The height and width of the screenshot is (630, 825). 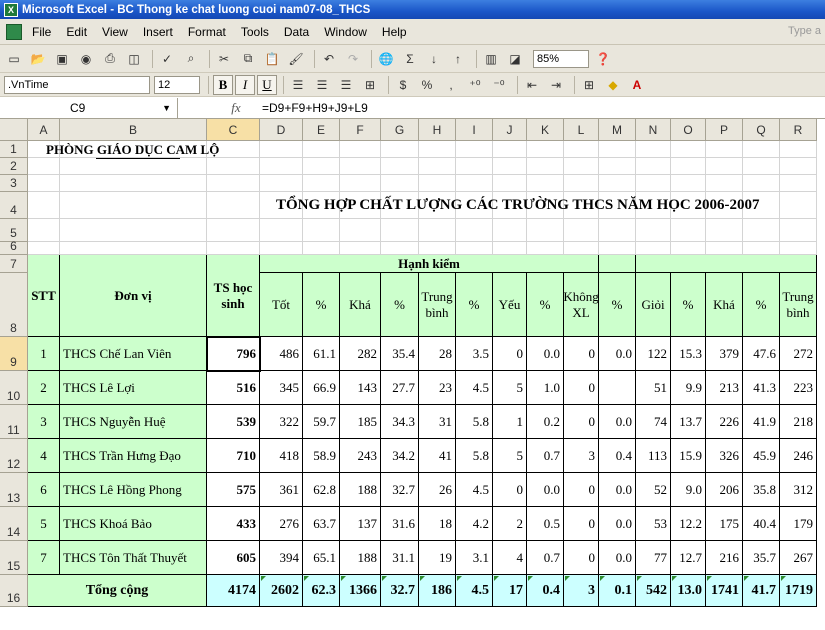 I want to click on sort-ascending-icon: ↓, so click(x=434, y=59).